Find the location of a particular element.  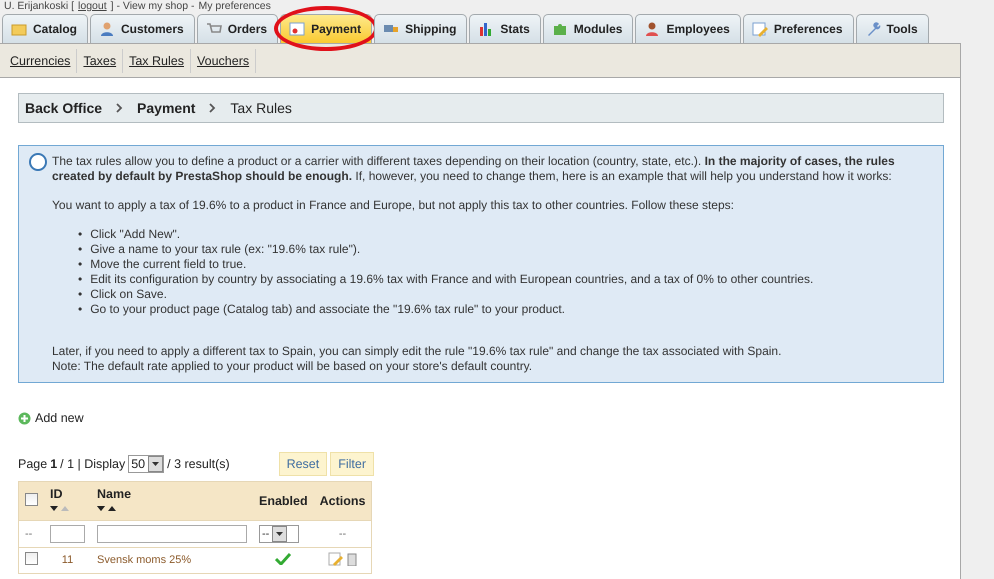

preferences-link: My preferences is located at coordinates (234, 6).